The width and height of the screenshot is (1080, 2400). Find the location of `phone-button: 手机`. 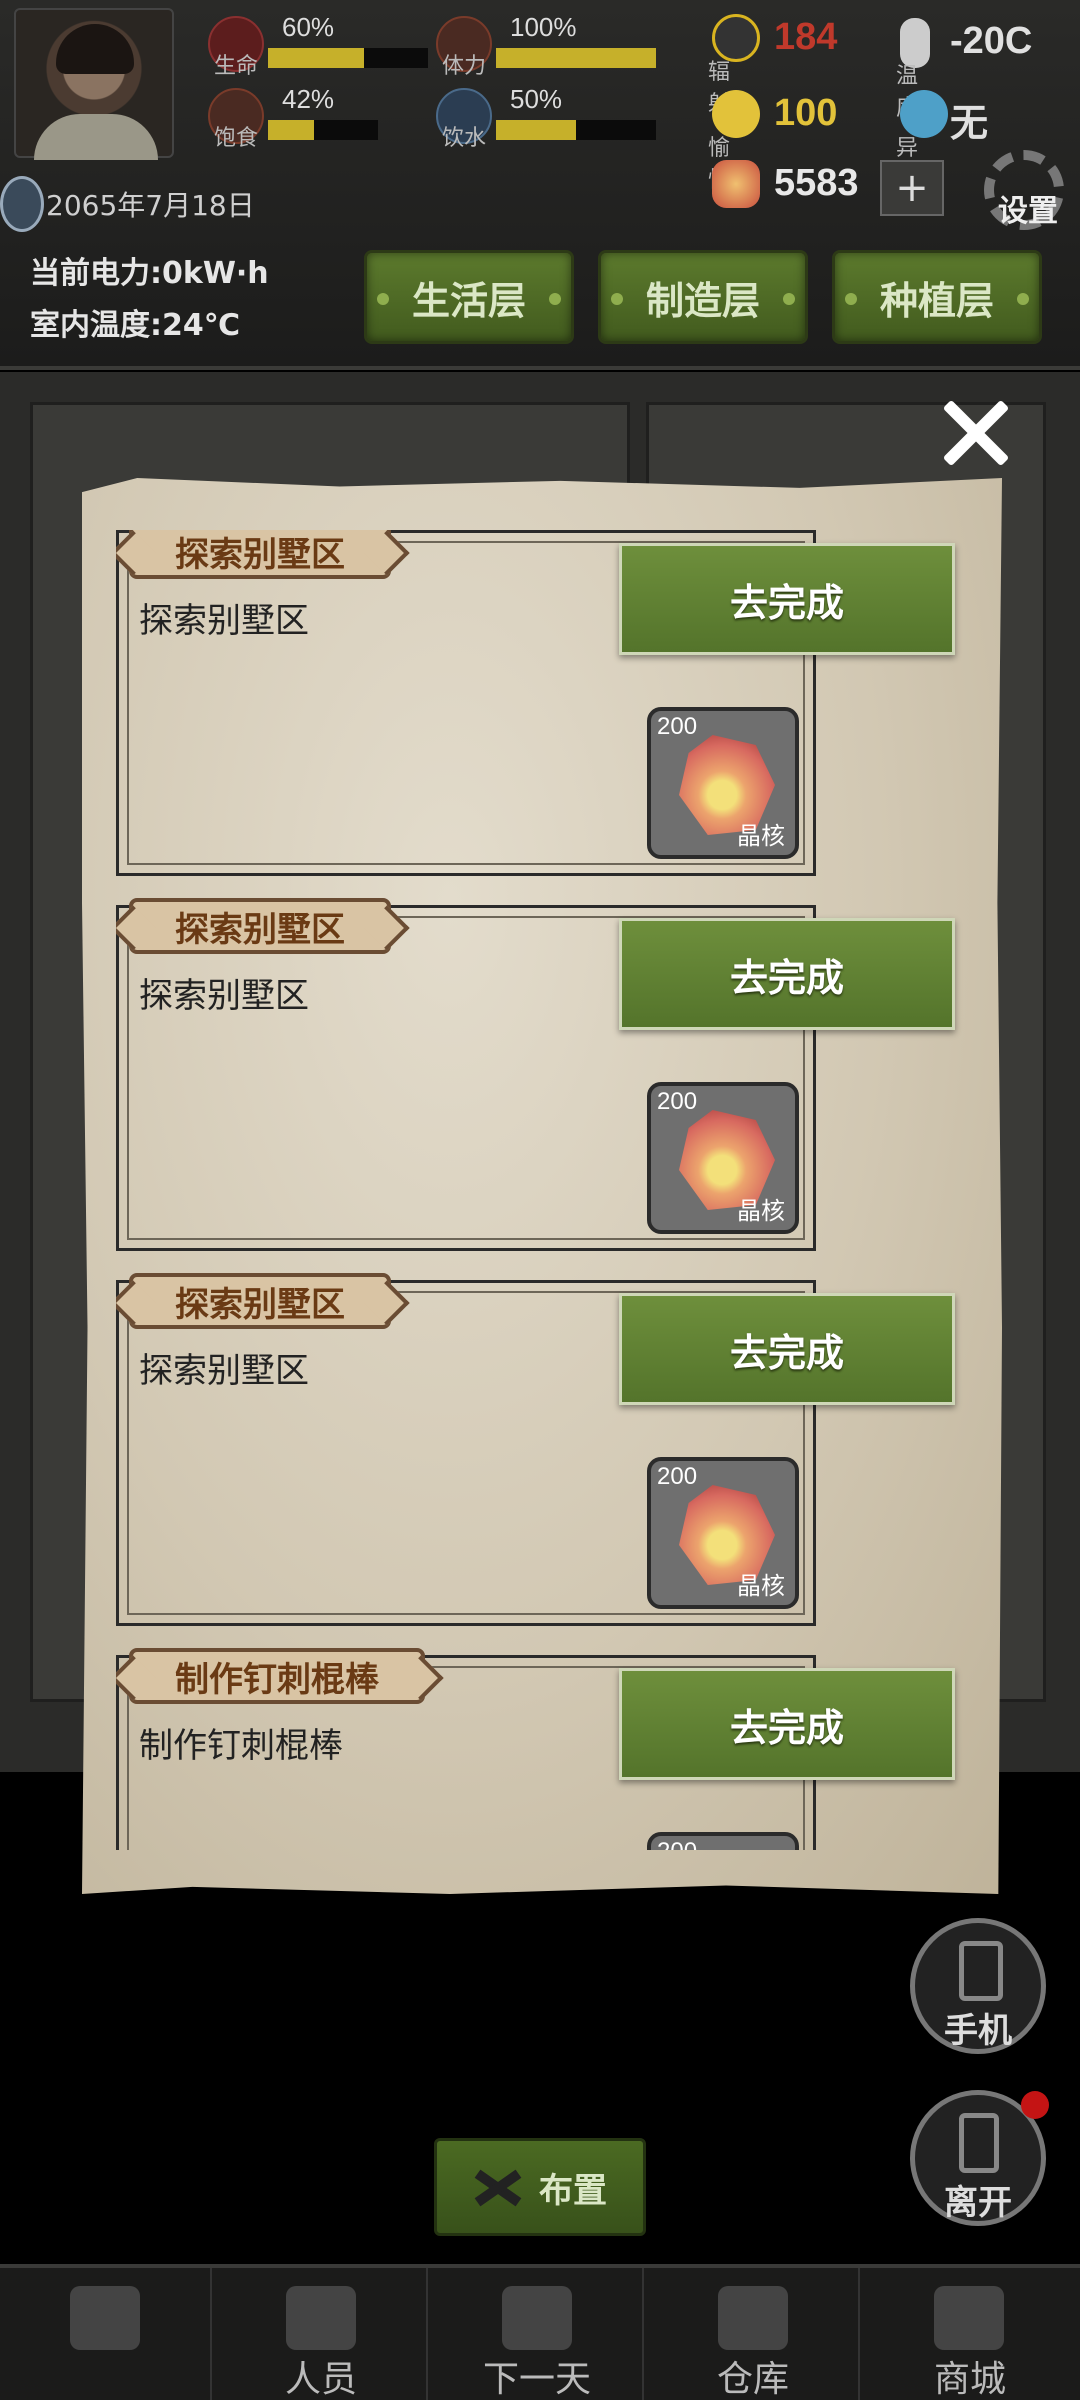

phone-button: 手机 is located at coordinates (978, 1986).